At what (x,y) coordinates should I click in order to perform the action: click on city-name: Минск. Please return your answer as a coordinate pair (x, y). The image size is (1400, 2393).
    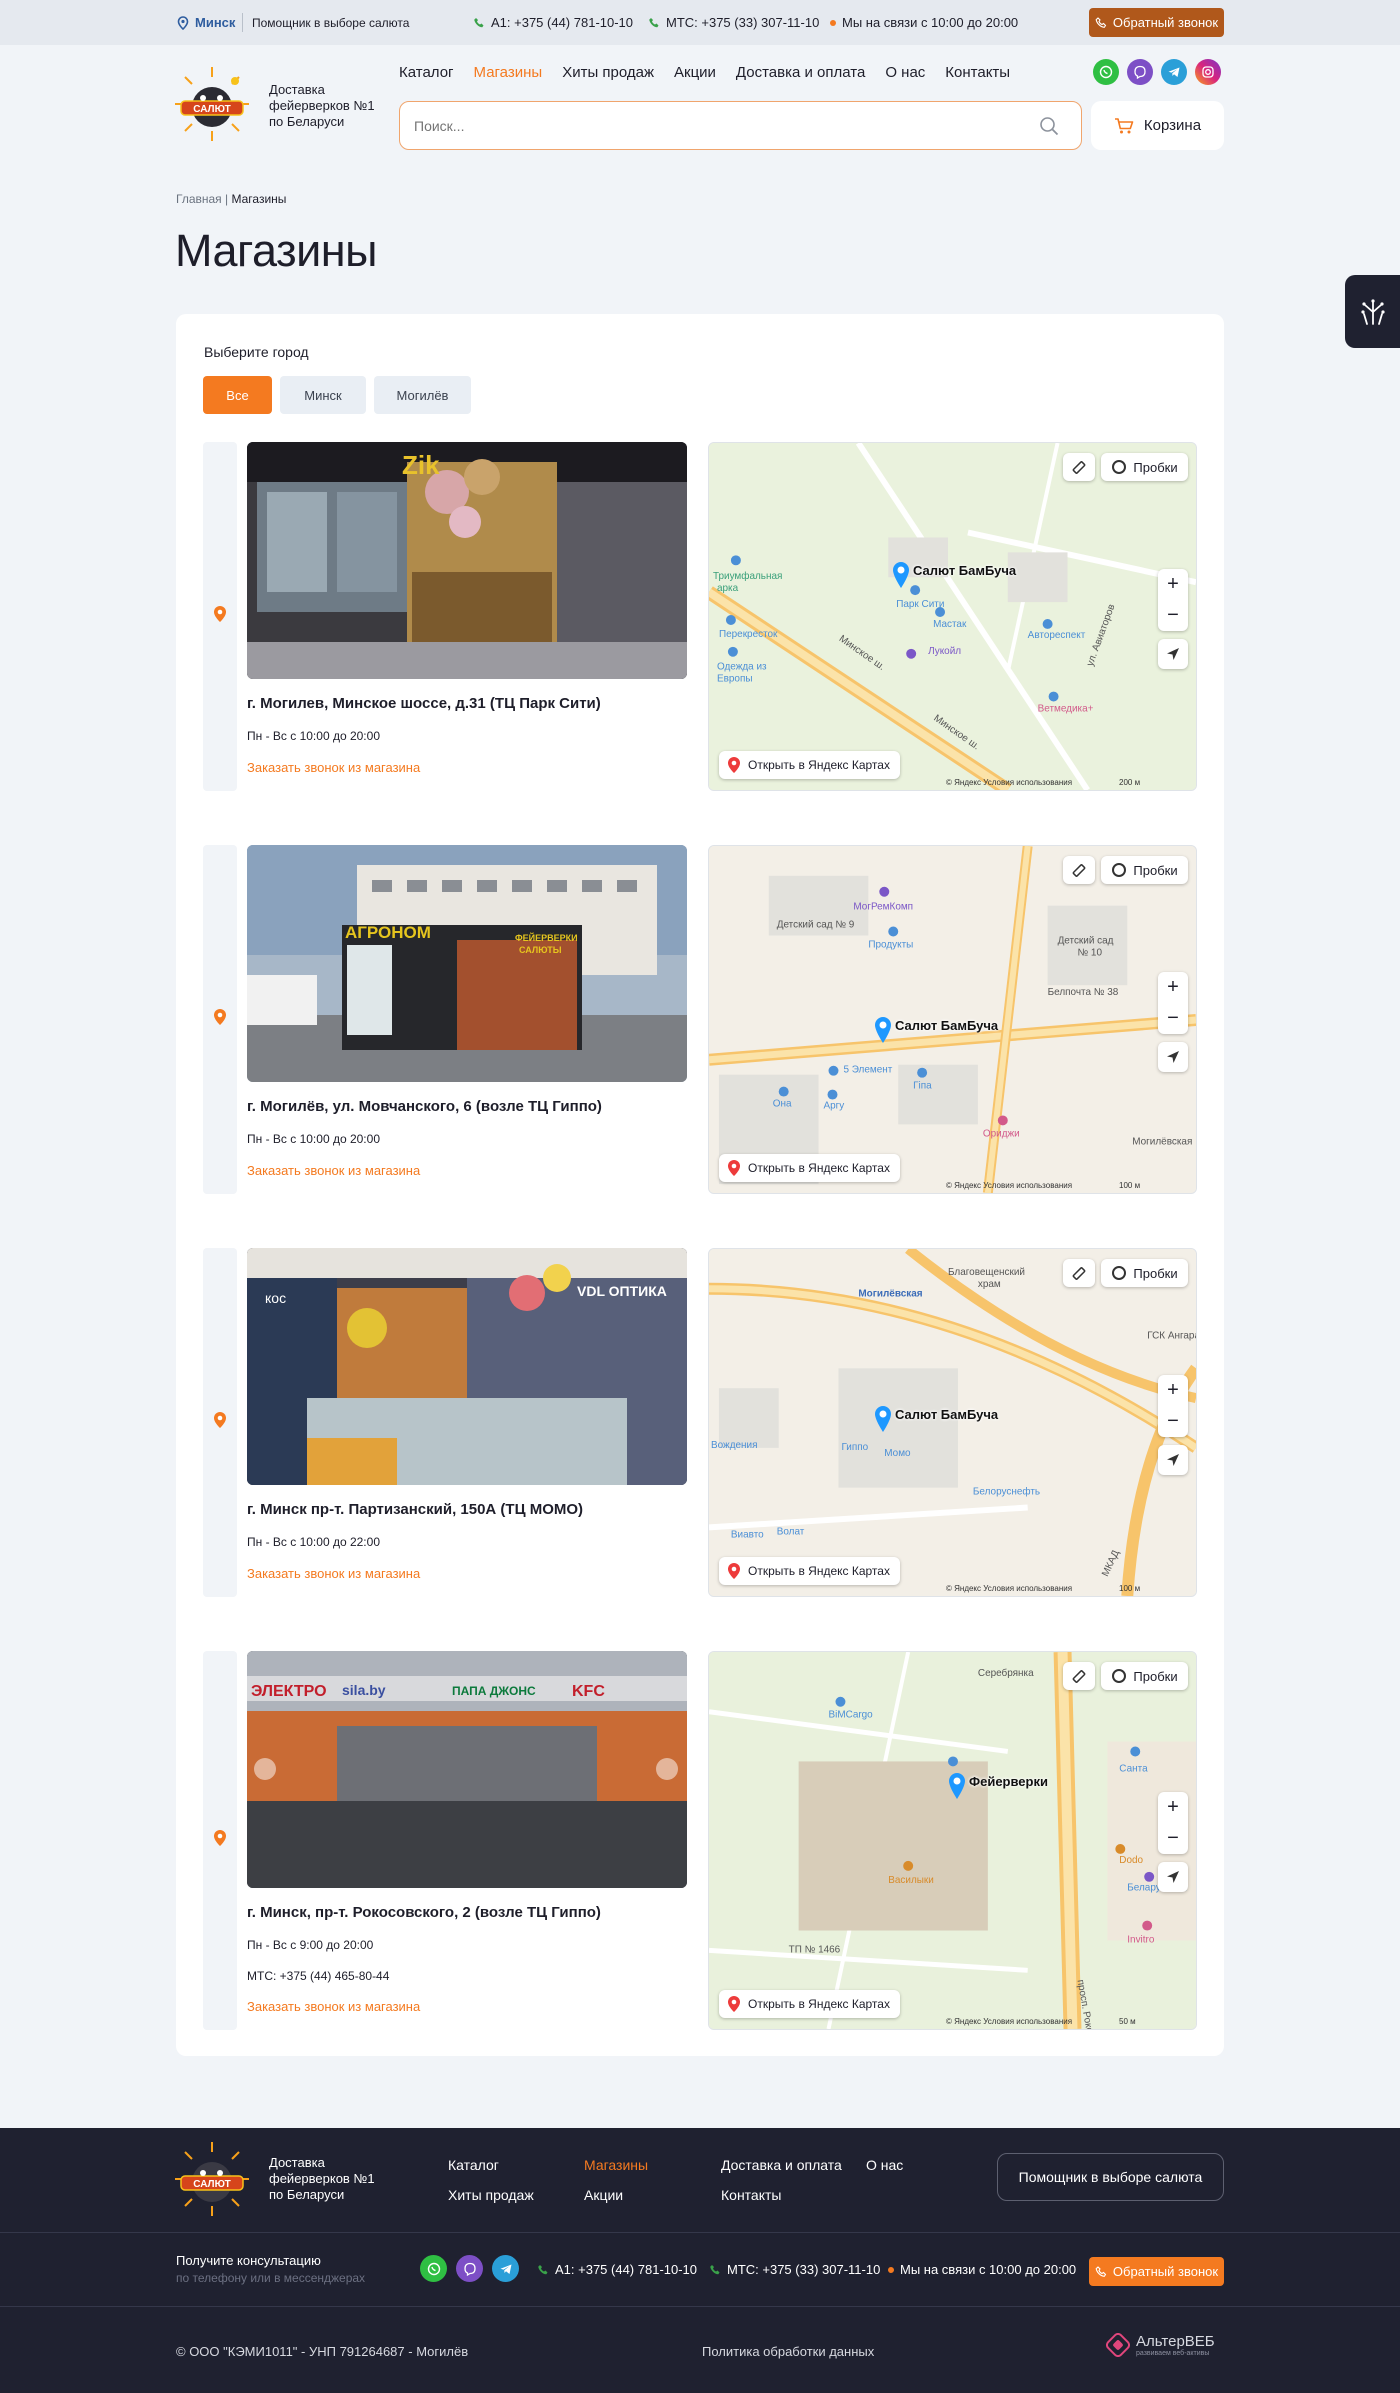
    Looking at the image, I should click on (215, 22).